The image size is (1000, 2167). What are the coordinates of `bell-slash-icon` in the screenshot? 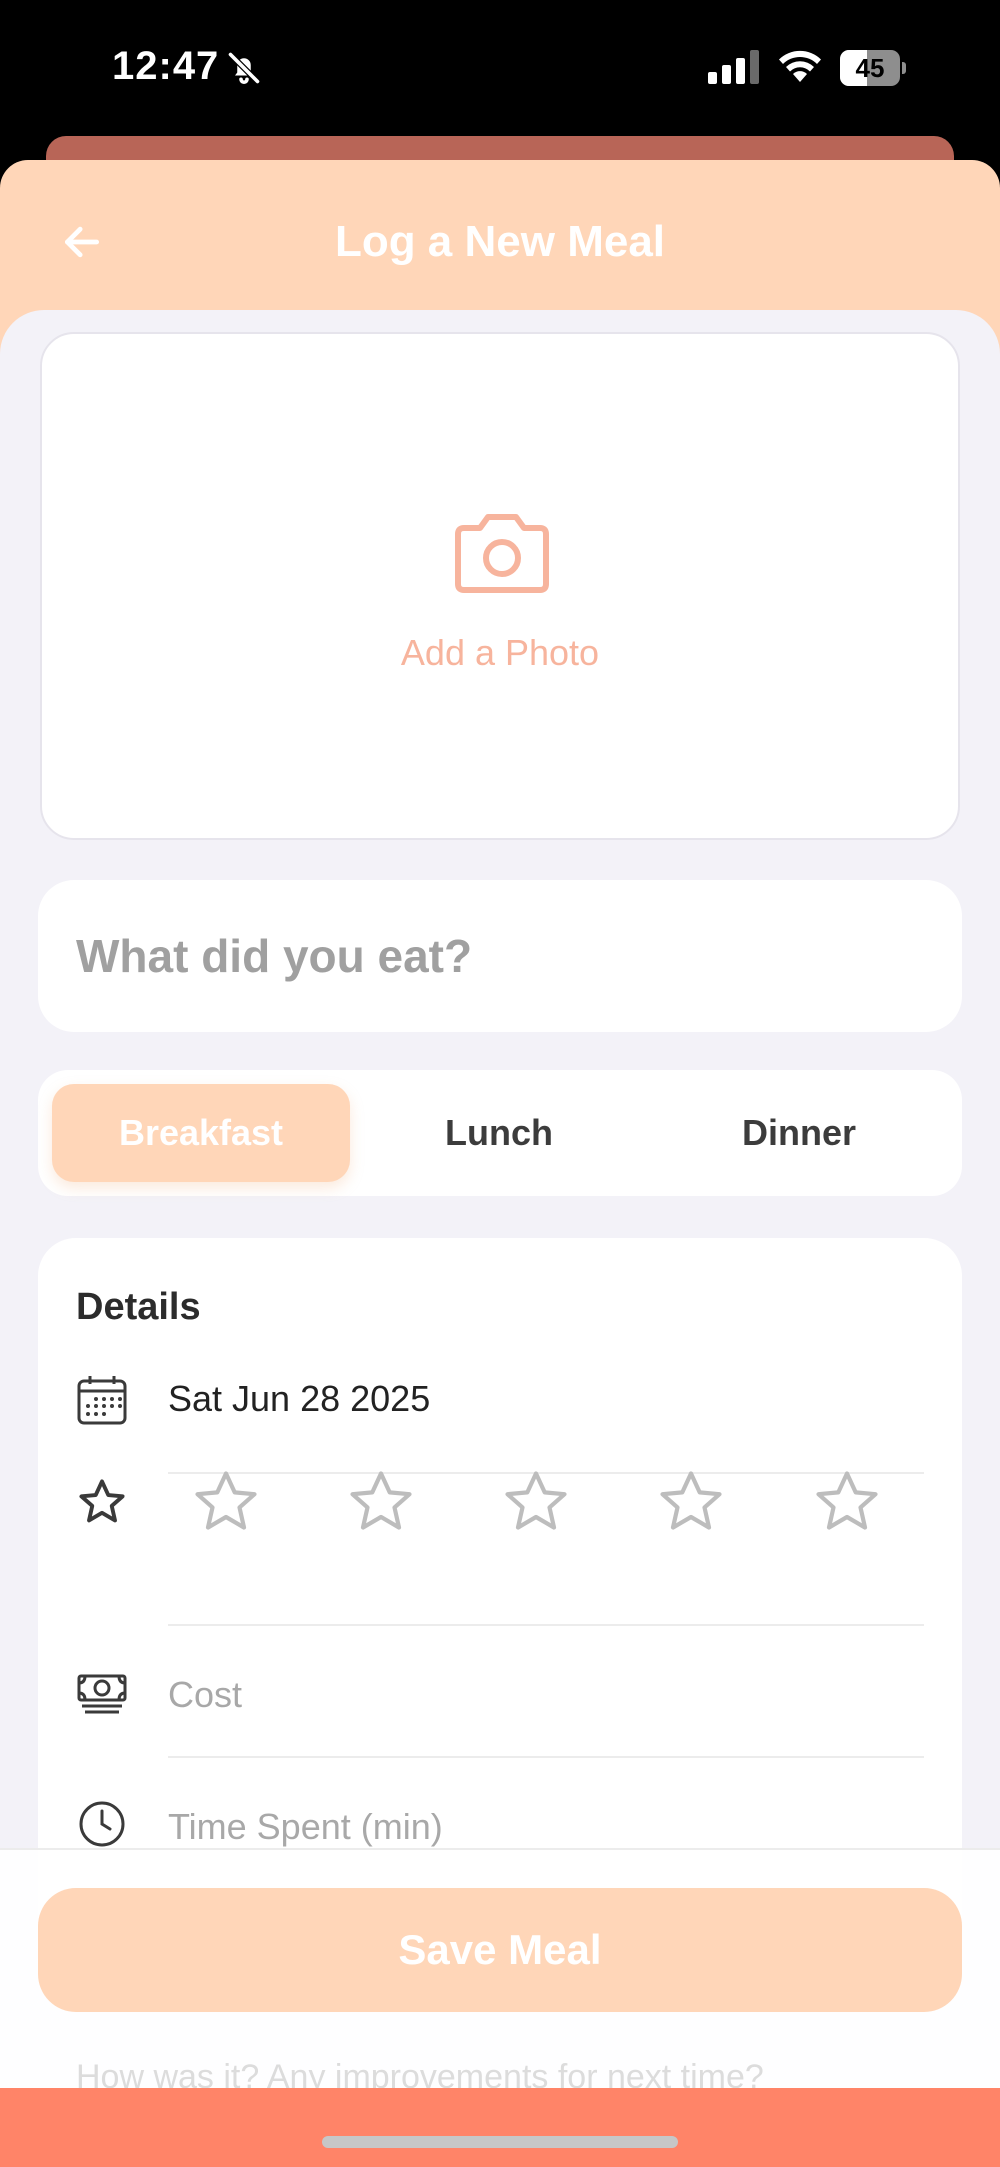 It's located at (244, 68).